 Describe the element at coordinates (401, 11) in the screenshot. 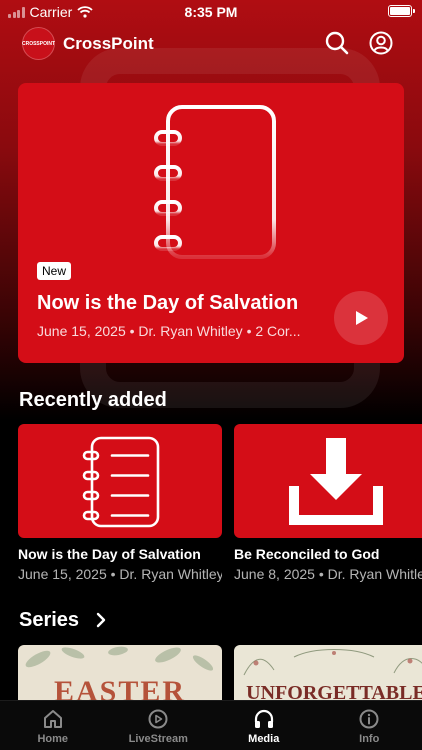

I see `battery-icon` at that location.